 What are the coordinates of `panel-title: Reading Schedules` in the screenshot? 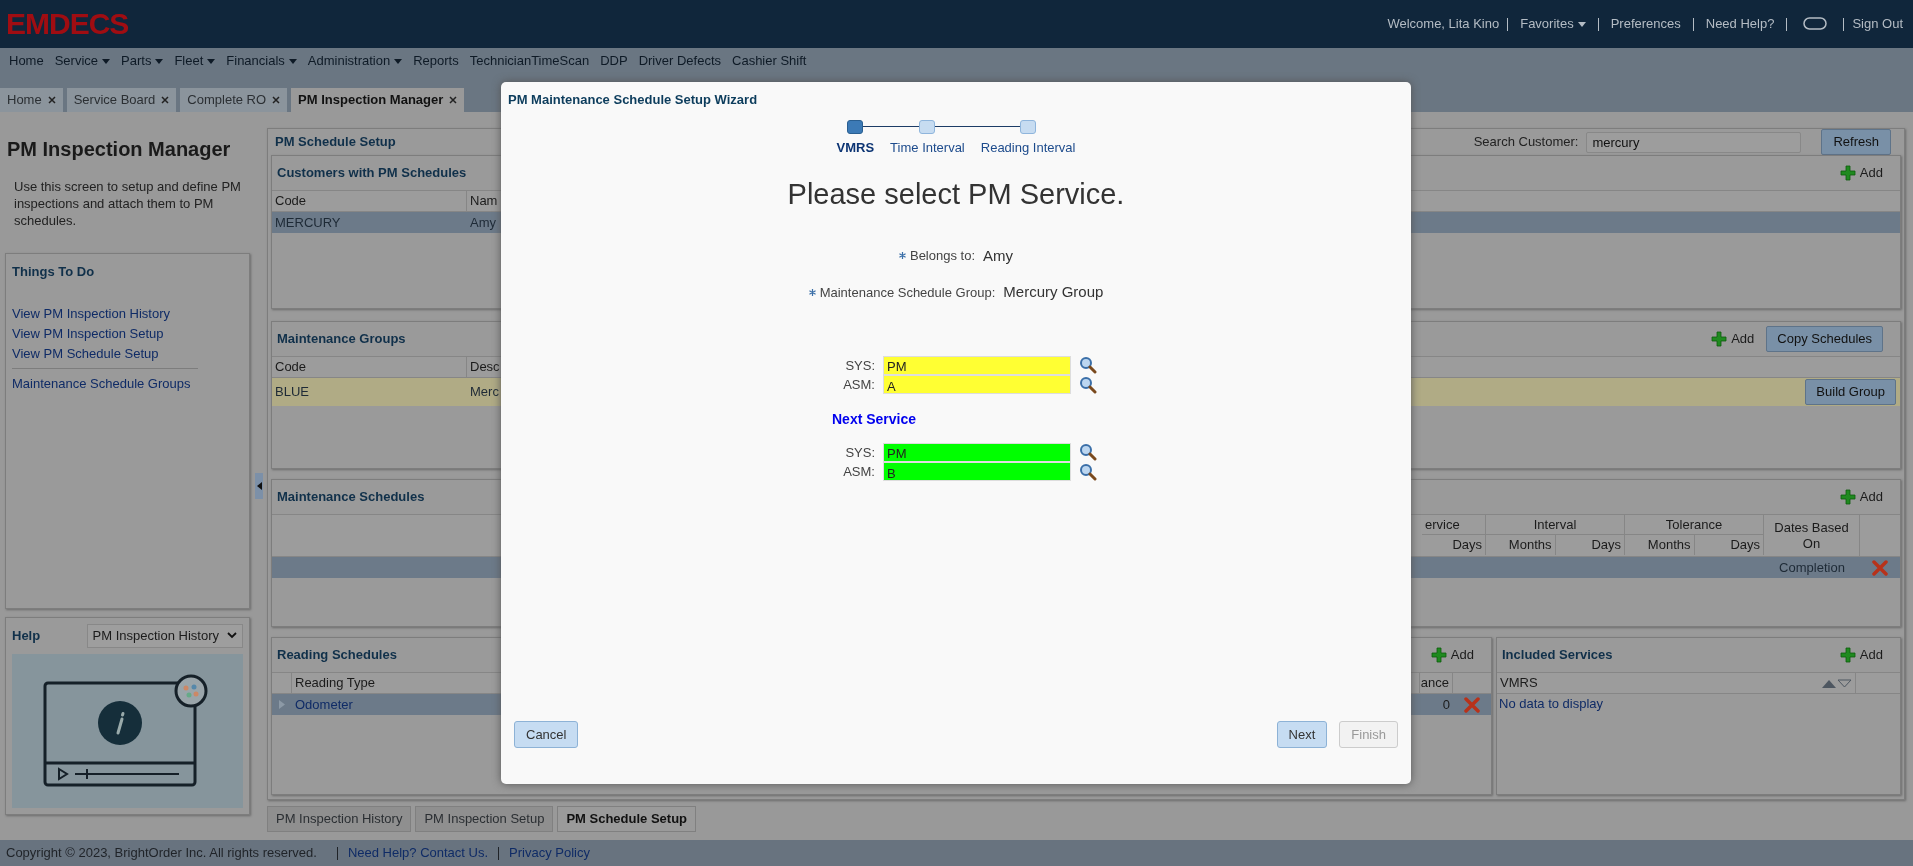 It's located at (337, 655).